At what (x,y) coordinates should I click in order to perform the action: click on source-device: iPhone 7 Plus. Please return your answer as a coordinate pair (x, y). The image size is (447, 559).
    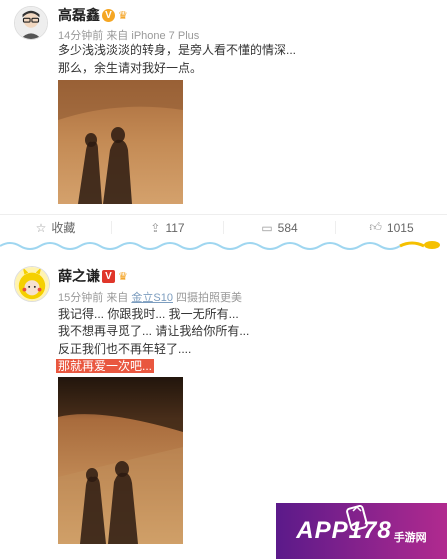
    Looking at the image, I should click on (165, 36).